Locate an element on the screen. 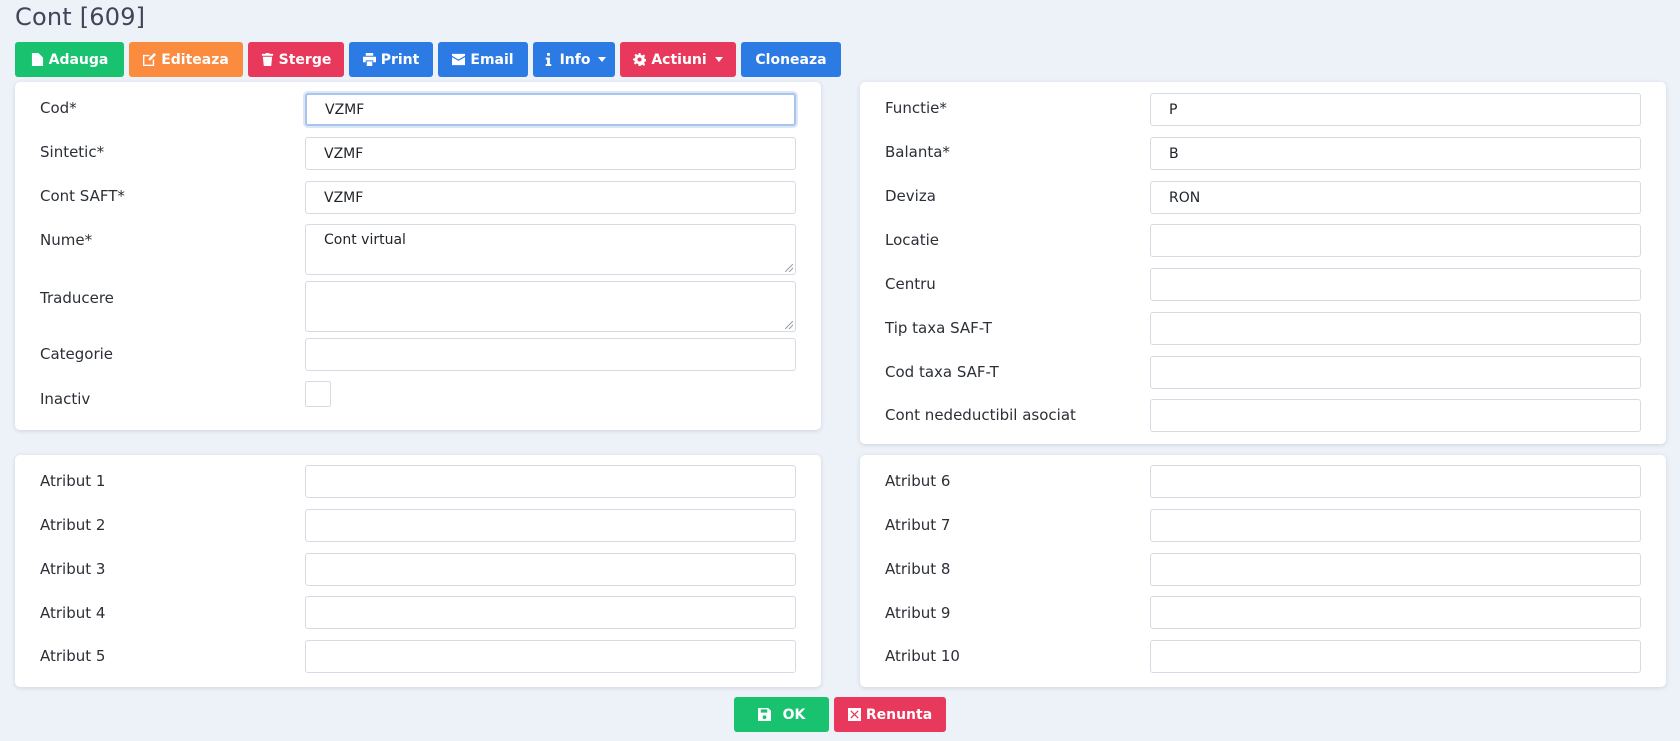  atribut-3-input is located at coordinates (550, 569).